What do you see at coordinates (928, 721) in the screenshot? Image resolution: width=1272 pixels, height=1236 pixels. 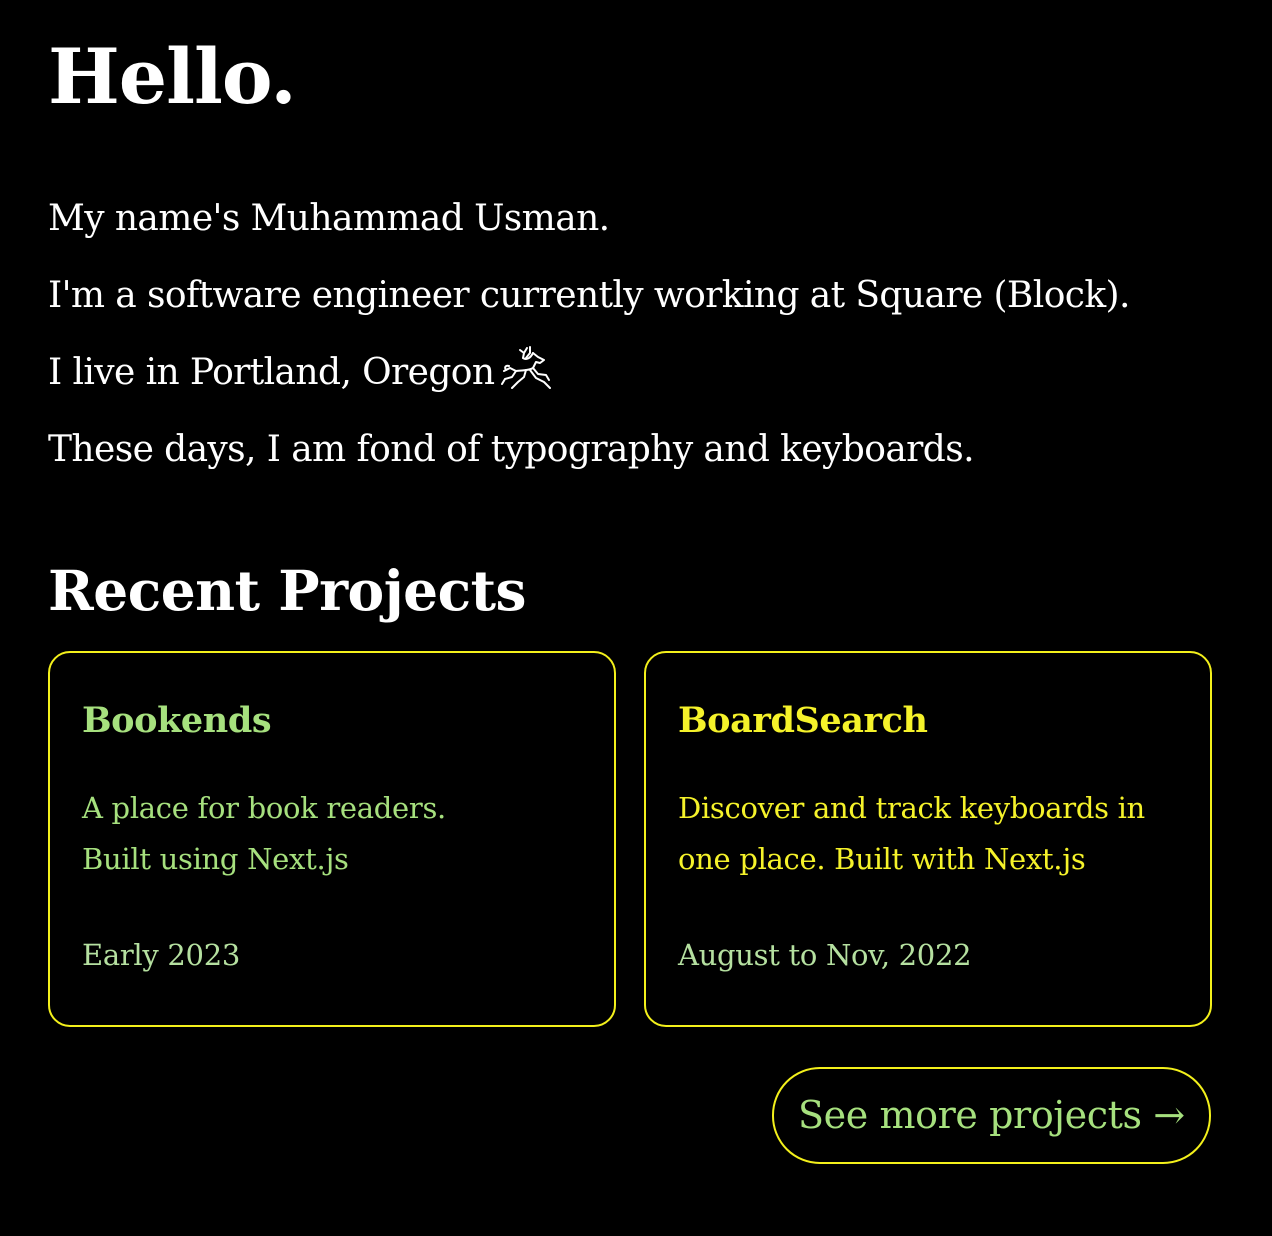 I see `project-title: BoardSearch` at bounding box center [928, 721].